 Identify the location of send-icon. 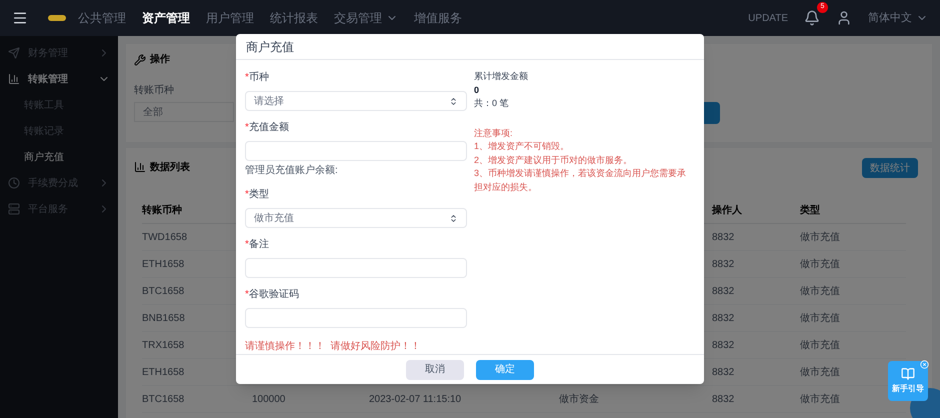
(14, 53).